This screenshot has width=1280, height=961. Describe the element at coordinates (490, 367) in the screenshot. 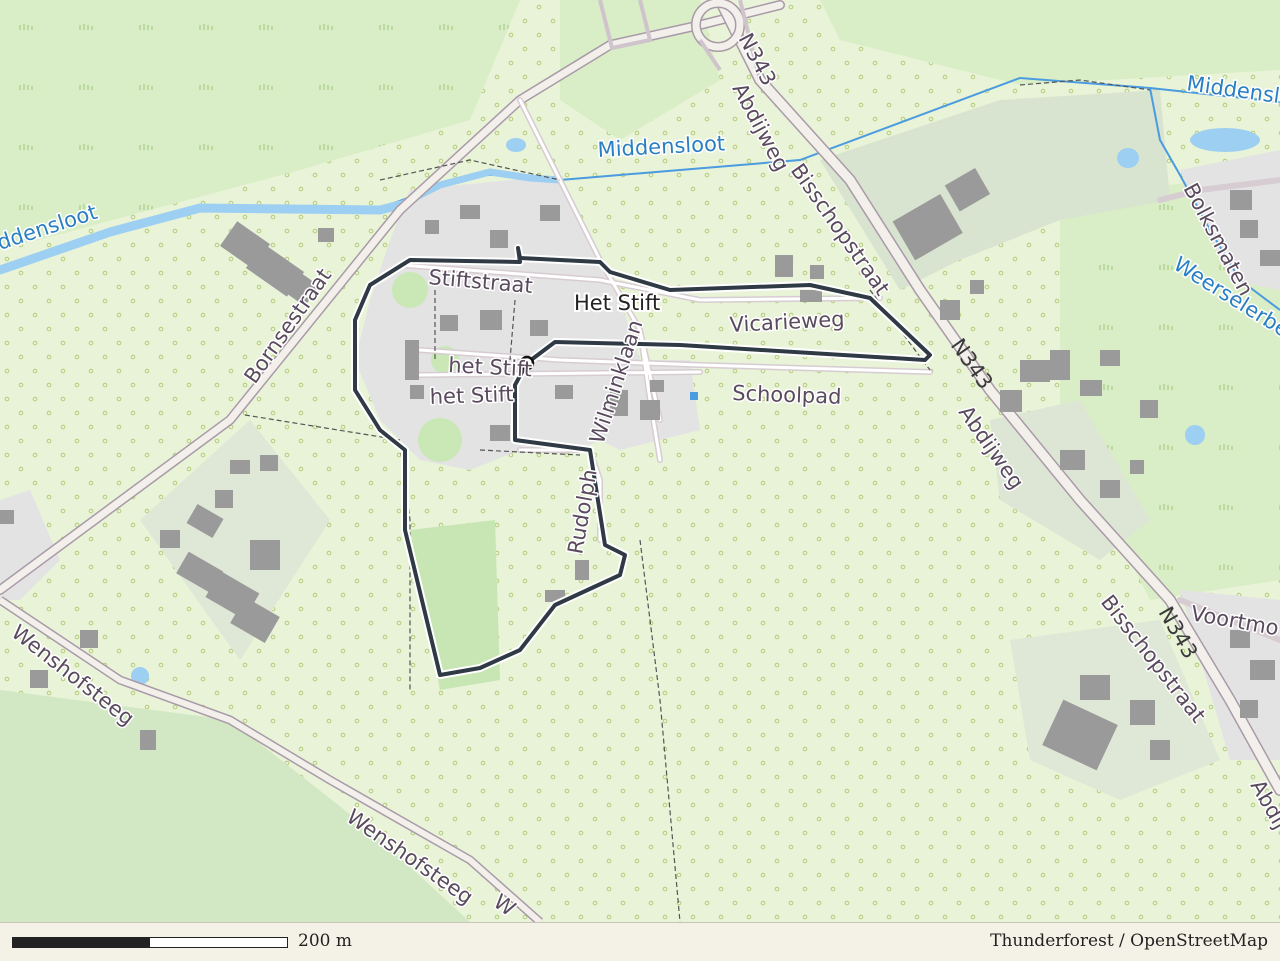

I see `label-het-stift-1: het Stift` at that location.